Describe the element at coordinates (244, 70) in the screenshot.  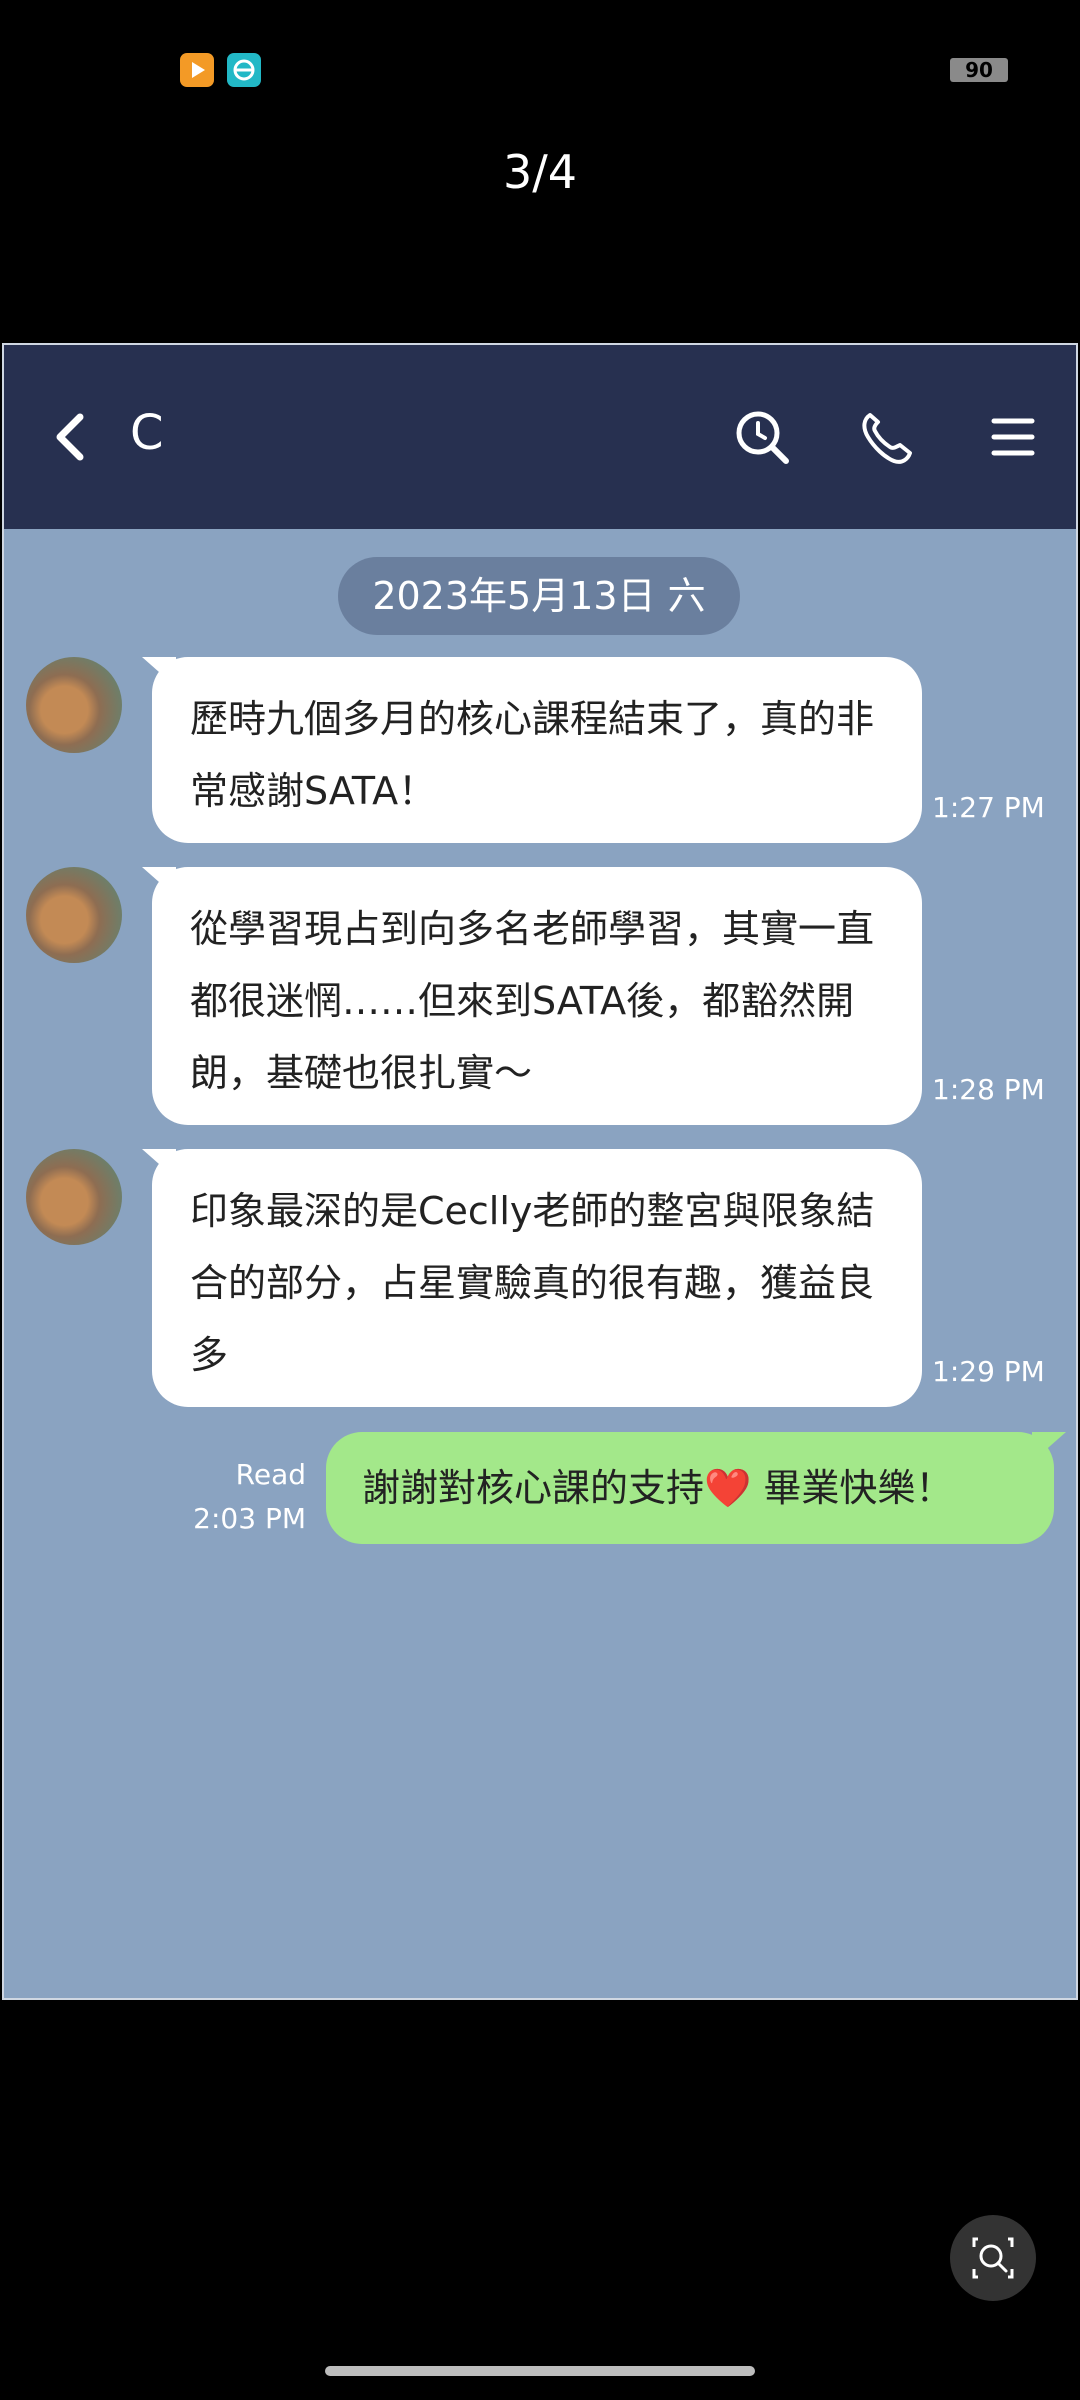
I see `browser-app-icon` at that location.